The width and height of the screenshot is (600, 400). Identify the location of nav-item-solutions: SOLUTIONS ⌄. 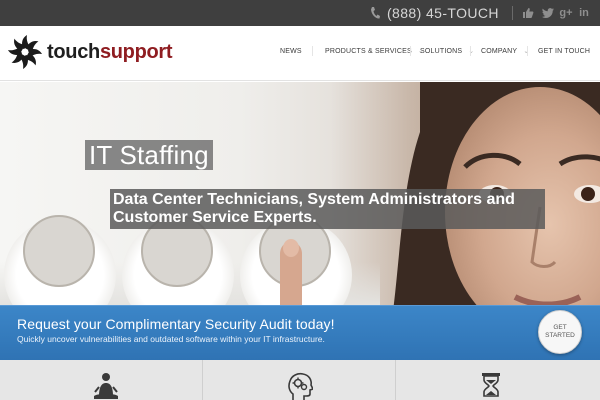
(447, 51).